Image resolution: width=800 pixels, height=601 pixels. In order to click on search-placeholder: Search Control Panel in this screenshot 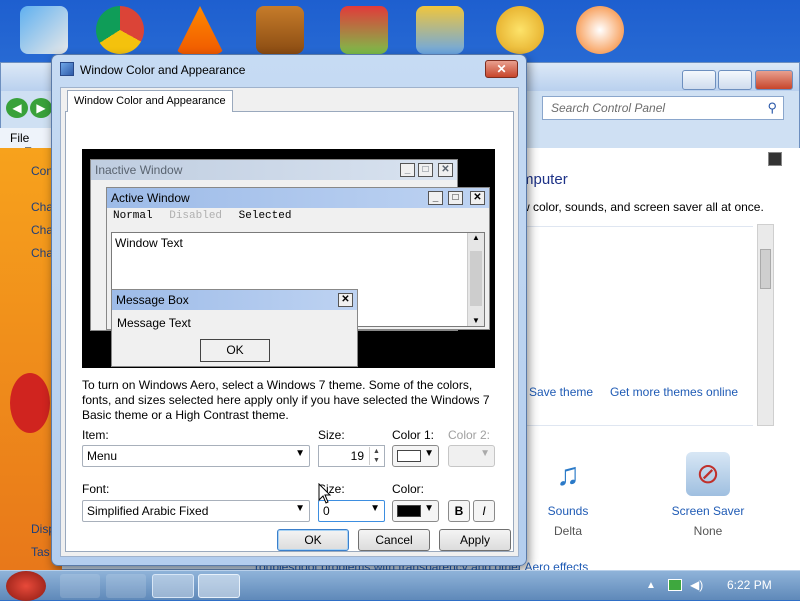, I will do `click(608, 108)`.